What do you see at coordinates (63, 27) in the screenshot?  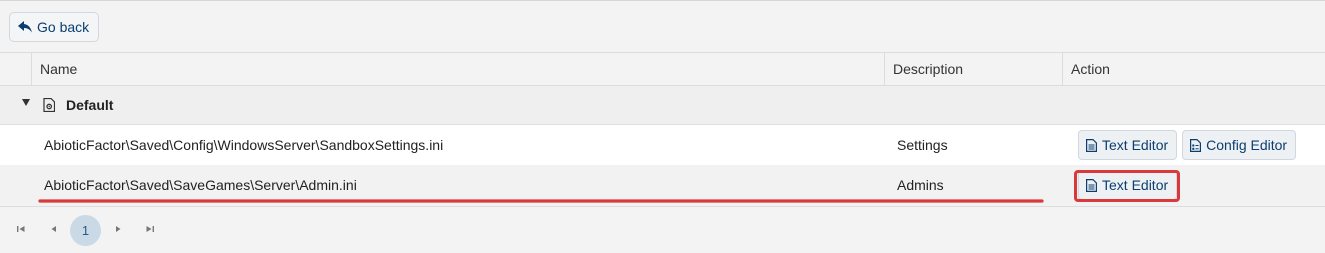 I see `go-back-label: Go back` at bounding box center [63, 27].